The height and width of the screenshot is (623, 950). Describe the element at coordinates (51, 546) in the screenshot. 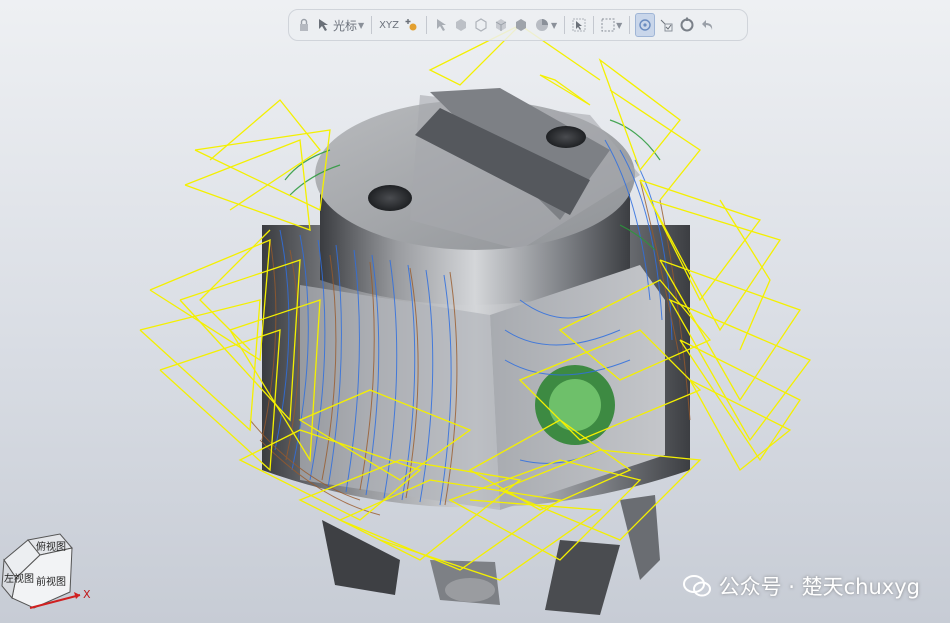

I see `view-cube-top-label: 俯视图` at that location.